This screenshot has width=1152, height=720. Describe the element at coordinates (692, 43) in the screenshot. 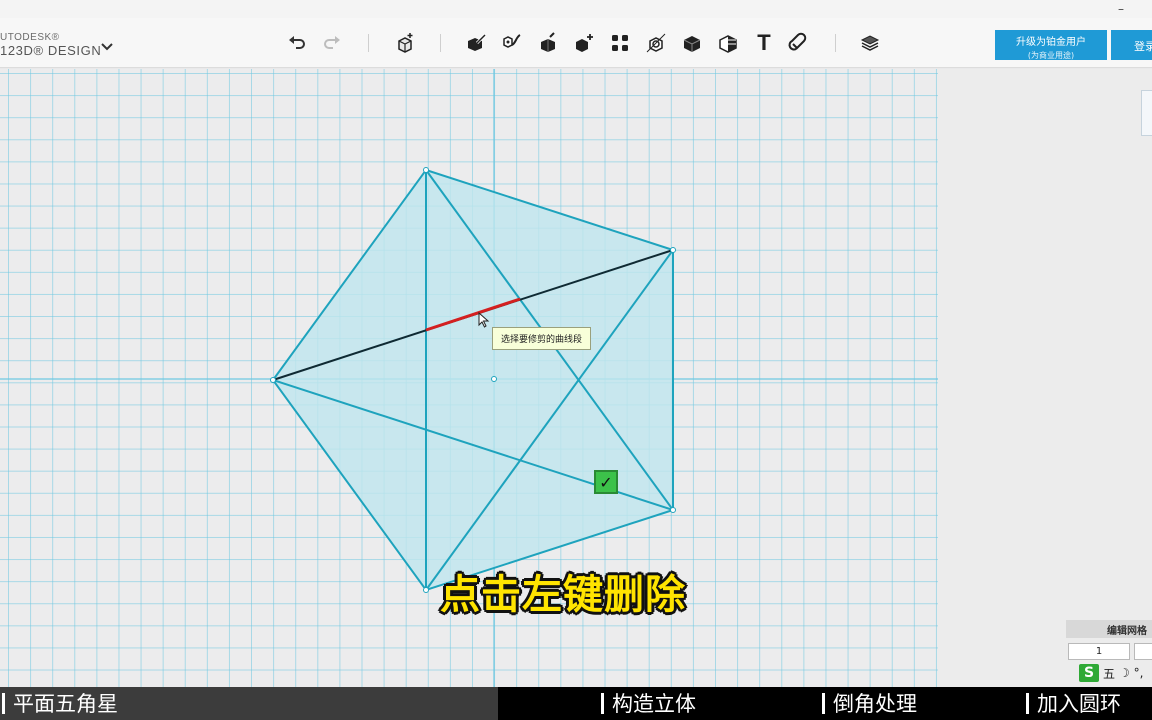

I see `measure-icon` at that location.